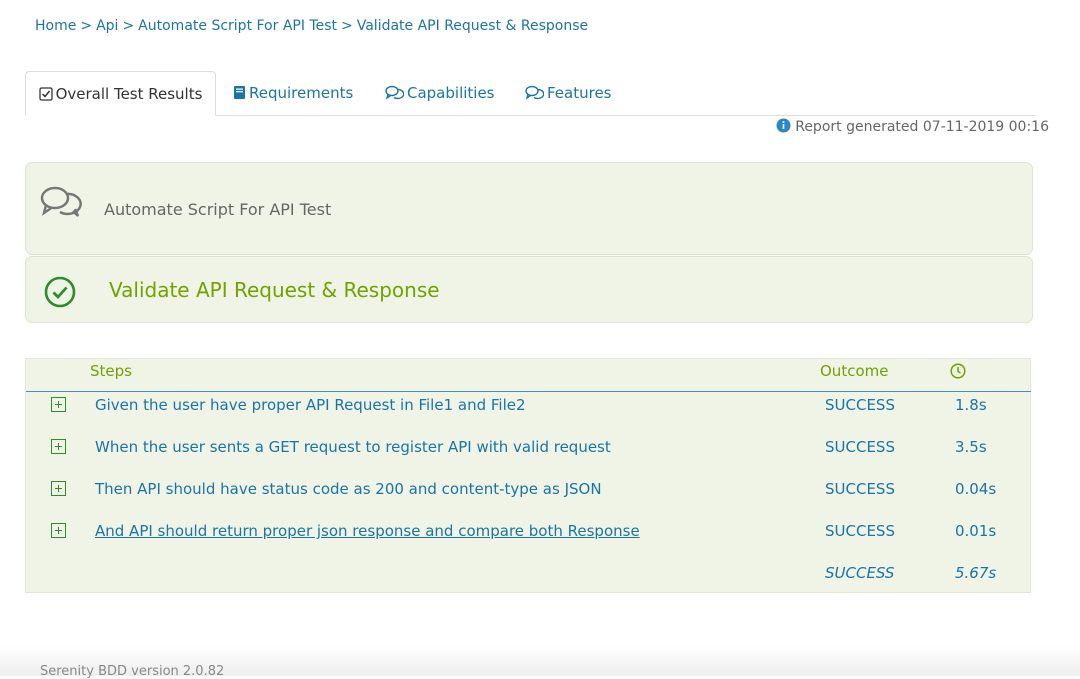 This screenshot has height=679, width=1080. What do you see at coordinates (60, 292) in the screenshot?
I see `check-circle-icon` at bounding box center [60, 292].